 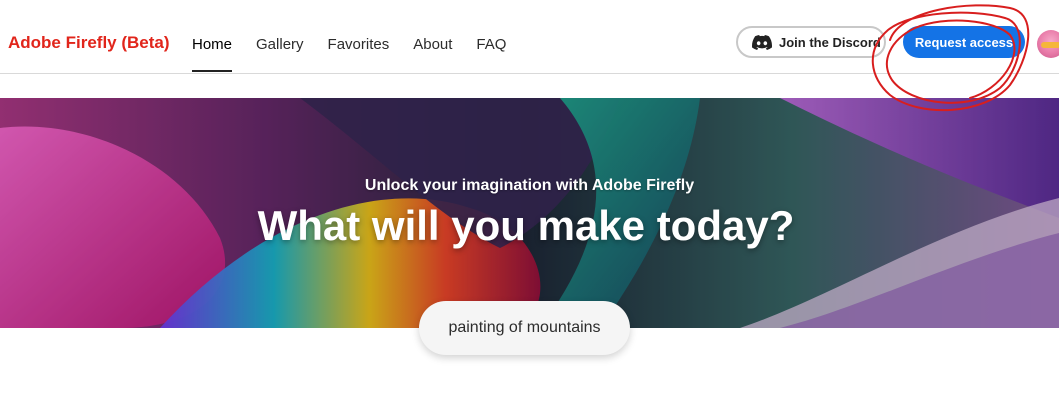 What do you see at coordinates (280, 44) in the screenshot?
I see `nav-gallery: Gallery` at bounding box center [280, 44].